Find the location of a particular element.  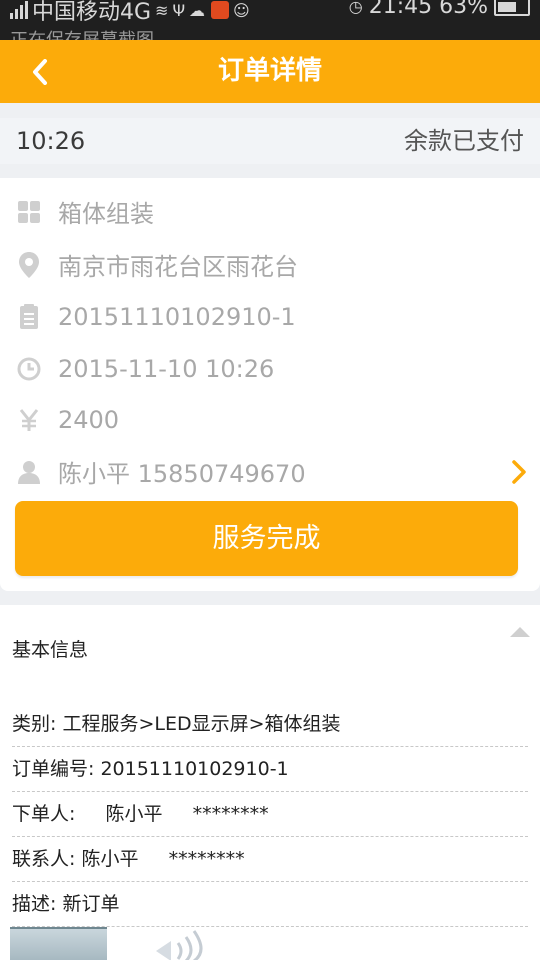

order-no-row: 订单编号: 20151110102910-1 is located at coordinates (270, 769).